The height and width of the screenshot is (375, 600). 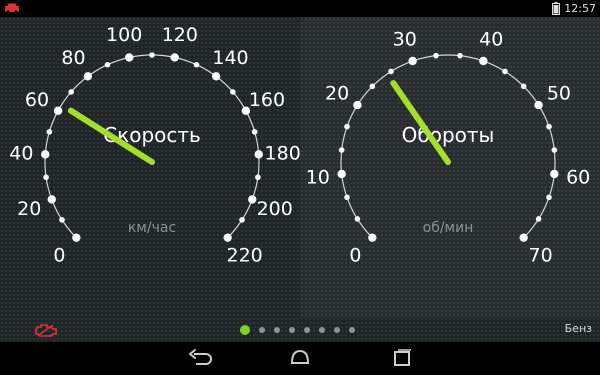 What do you see at coordinates (267, 100) in the screenshot?
I see `tick-label: 160` at bounding box center [267, 100].